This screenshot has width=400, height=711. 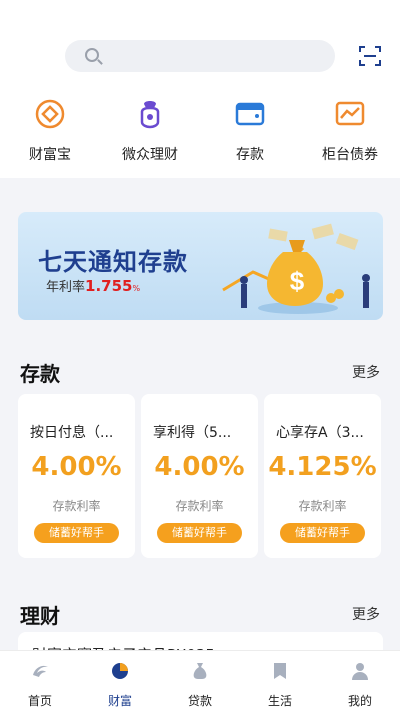 What do you see at coordinates (120, 685) in the screenshot?
I see `tab-wealth: 财富` at bounding box center [120, 685].